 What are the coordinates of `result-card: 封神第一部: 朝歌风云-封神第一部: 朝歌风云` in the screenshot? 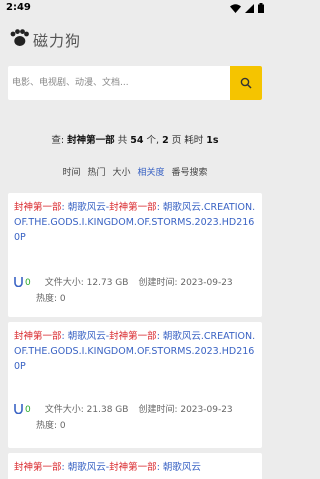 It's located at (135, 466).